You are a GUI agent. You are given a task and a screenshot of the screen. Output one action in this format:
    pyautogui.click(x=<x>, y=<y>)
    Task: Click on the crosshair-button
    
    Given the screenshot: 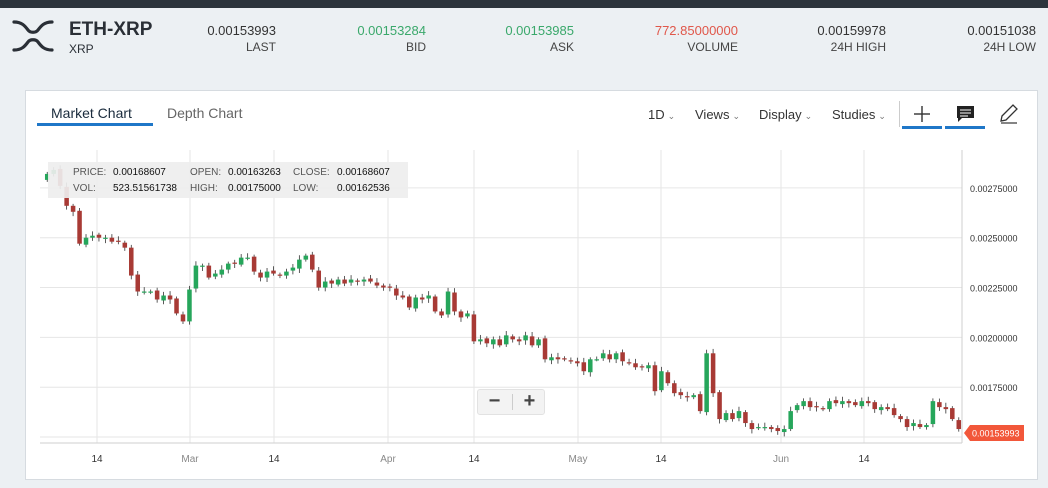 What is the action you would take?
    pyautogui.click(x=922, y=115)
    